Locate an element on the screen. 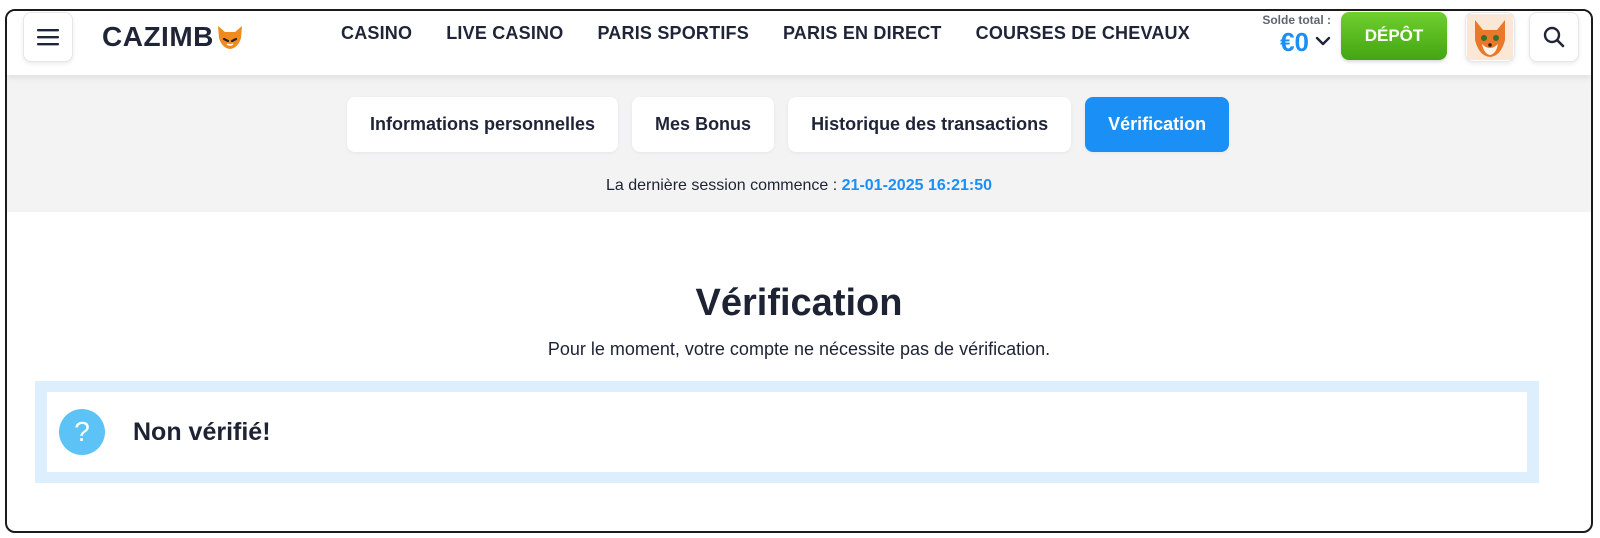 The width and height of the screenshot is (1600, 538). logo-text: CAZIMB is located at coordinates (158, 36).